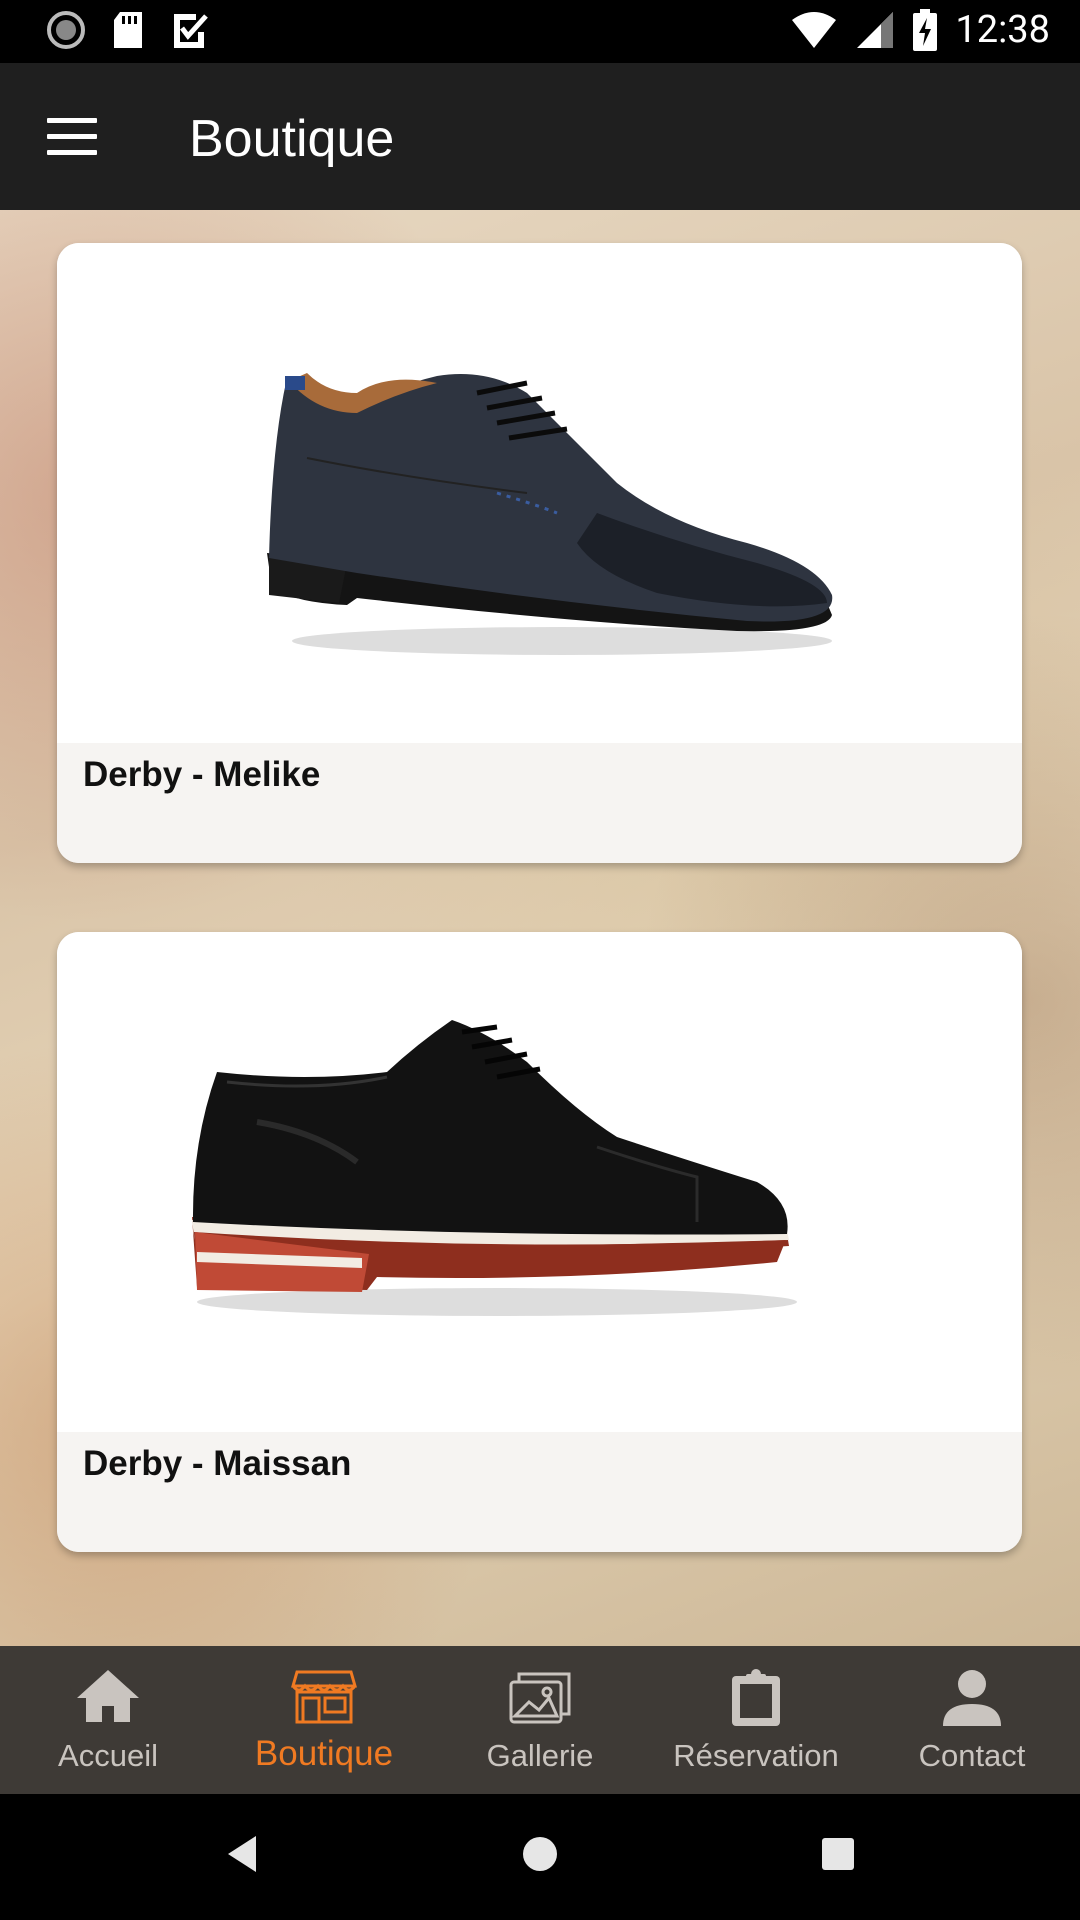  What do you see at coordinates (324, 1697) in the screenshot?
I see `store-icon` at bounding box center [324, 1697].